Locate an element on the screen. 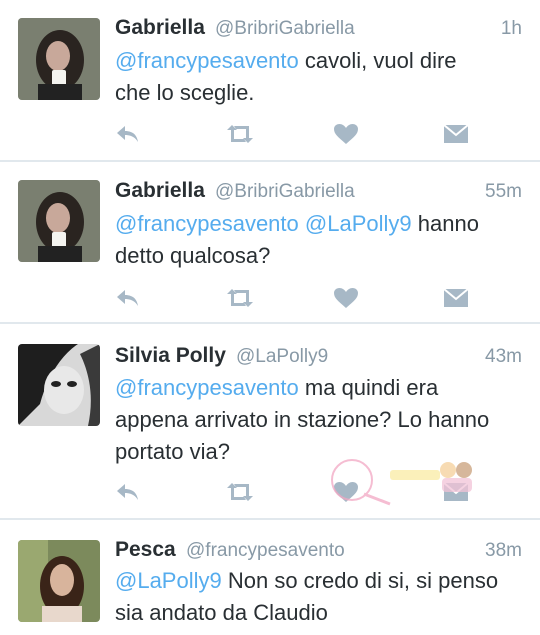 The width and height of the screenshot is (540, 635). text-part: Non so credo di si, si penso is located at coordinates (360, 580).